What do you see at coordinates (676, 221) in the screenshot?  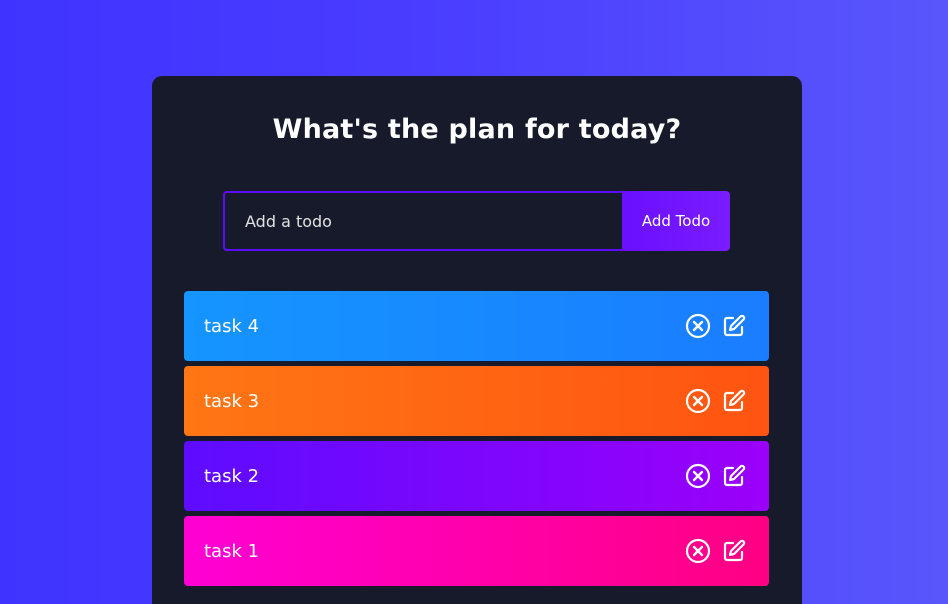 I see `add-todo-button: Add Todo` at bounding box center [676, 221].